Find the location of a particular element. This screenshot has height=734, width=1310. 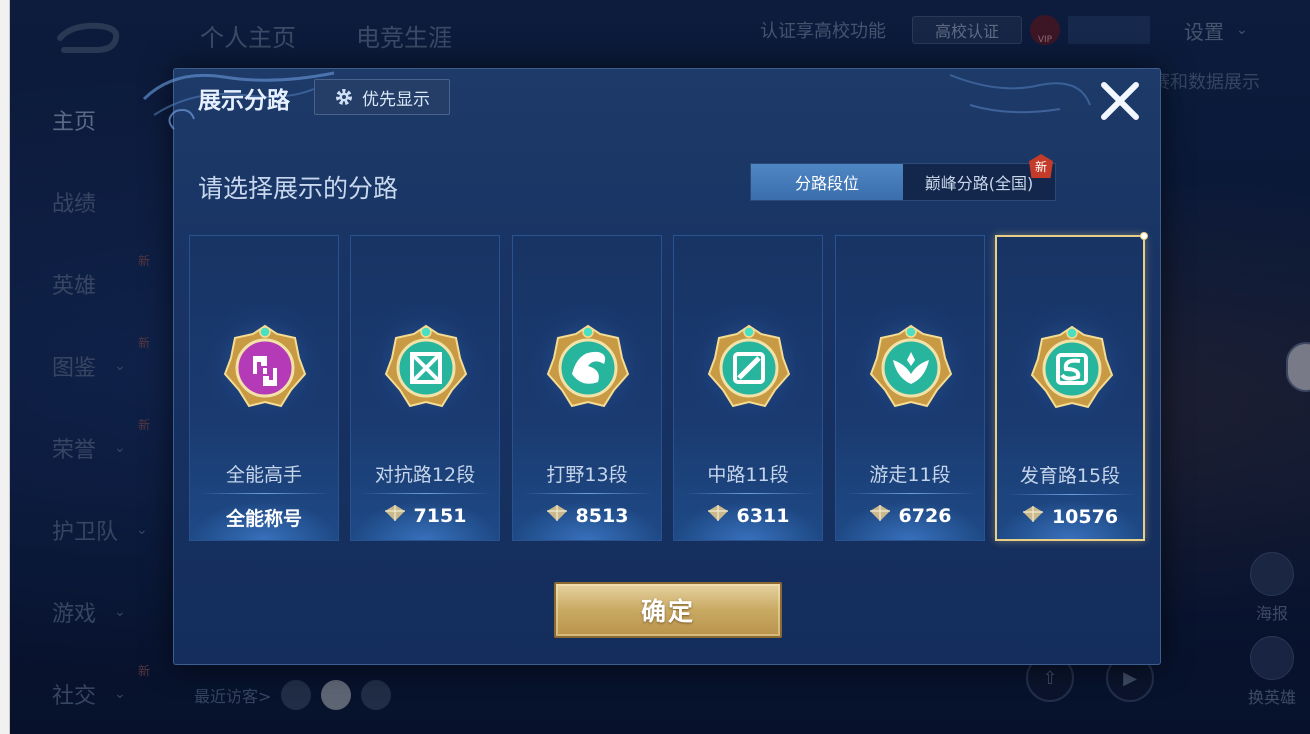

dialog-header: 展示分路 优先显示 is located at coordinates (667, 99).